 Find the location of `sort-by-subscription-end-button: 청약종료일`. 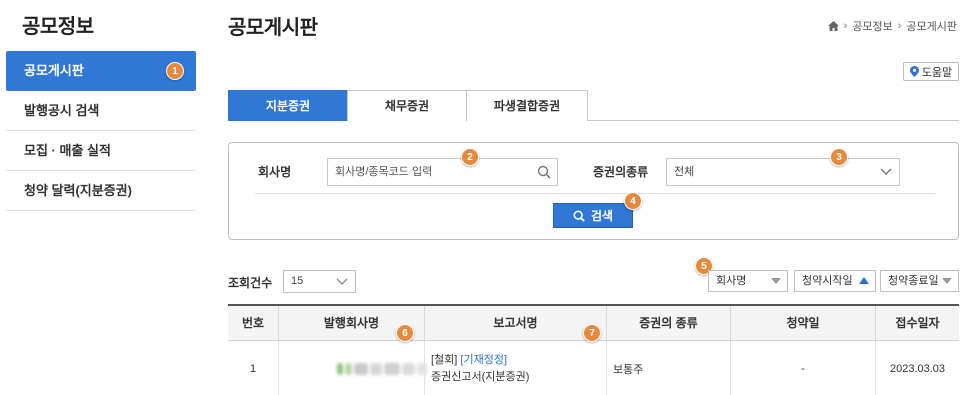

sort-by-subscription-end-button: 청약종료일 is located at coordinates (919, 281).